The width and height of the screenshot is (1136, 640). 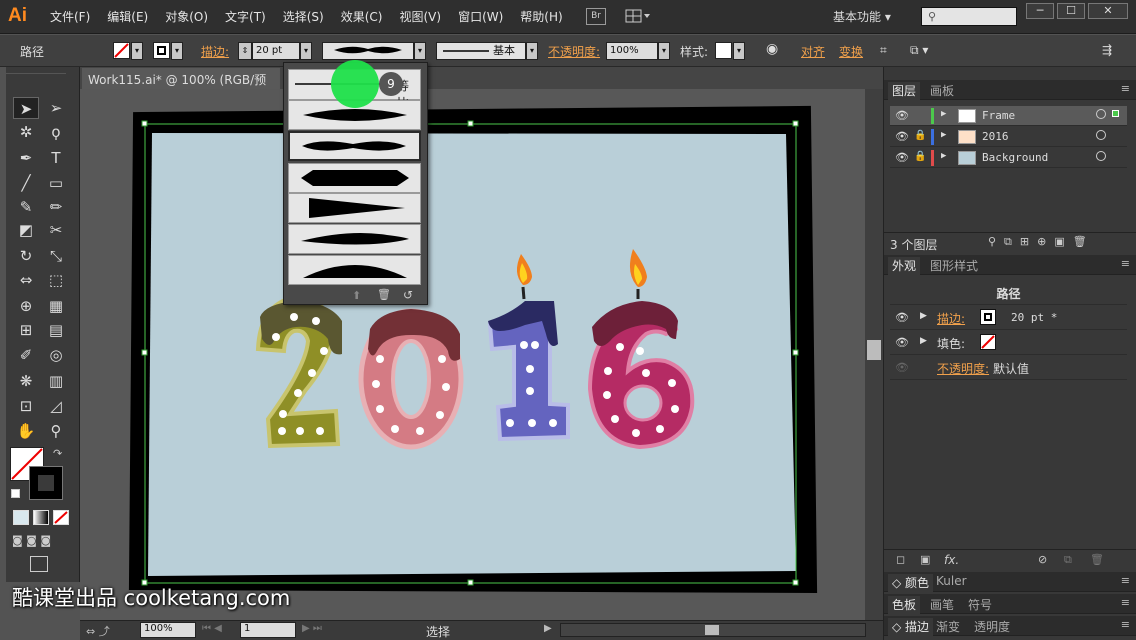 What do you see at coordinates (26, 132) in the screenshot?
I see `magic-wand-tool-icon: ✲` at bounding box center [26, 132].